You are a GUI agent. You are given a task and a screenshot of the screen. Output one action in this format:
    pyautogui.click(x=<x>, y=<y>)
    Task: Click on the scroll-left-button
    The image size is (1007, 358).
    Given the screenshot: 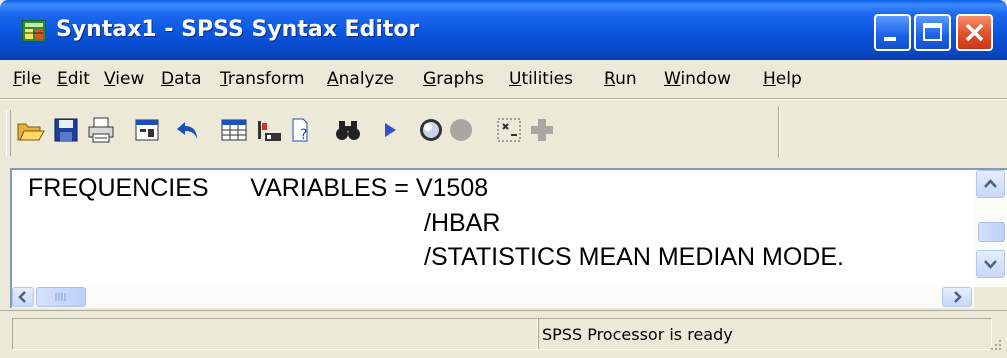 What is the action you would take?
    pyautogui.click(x=23, y=297)
    